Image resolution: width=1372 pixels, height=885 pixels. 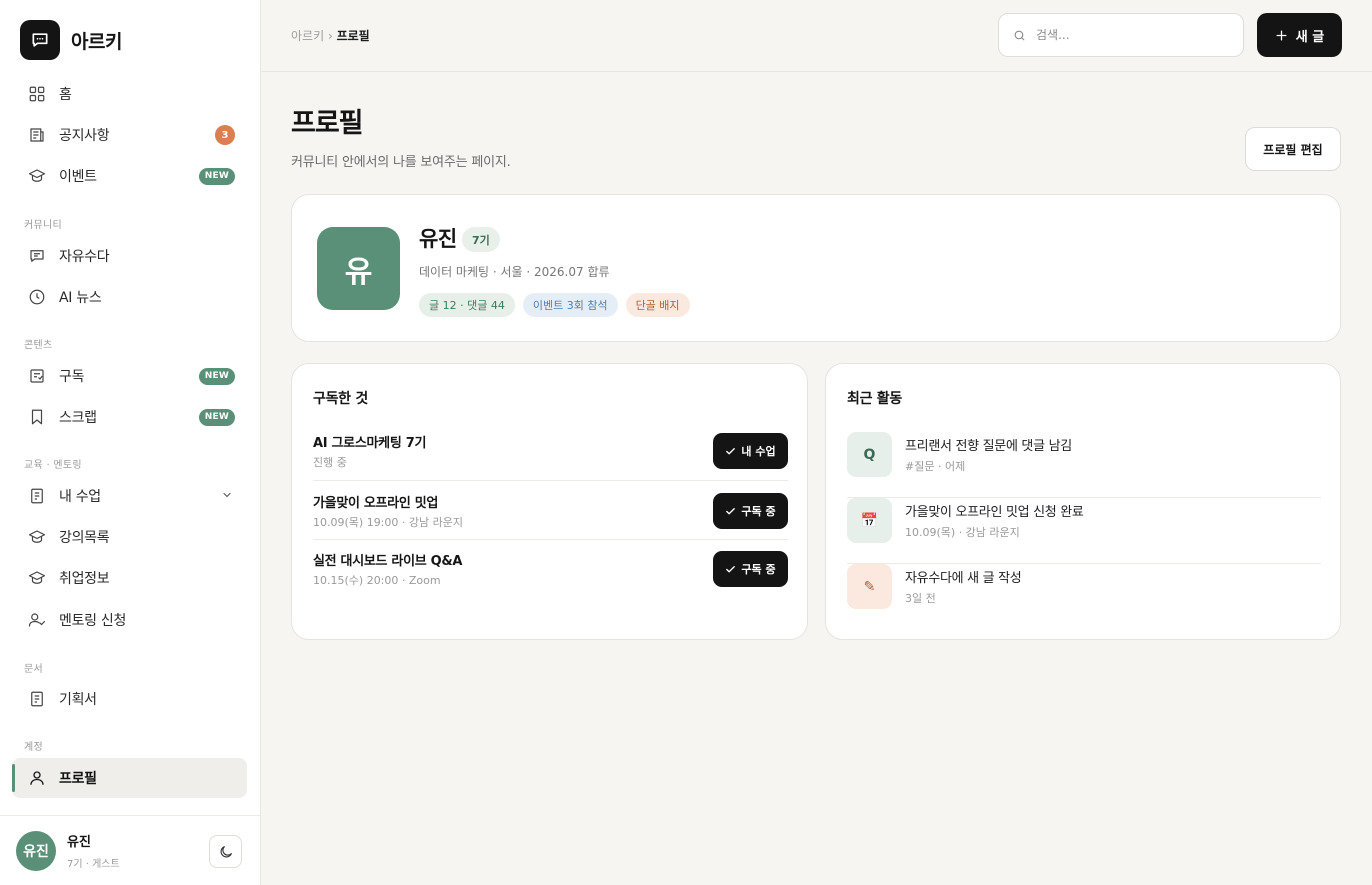 I want to click on new-post-label: 새 글, so click(x=1310, y=37).